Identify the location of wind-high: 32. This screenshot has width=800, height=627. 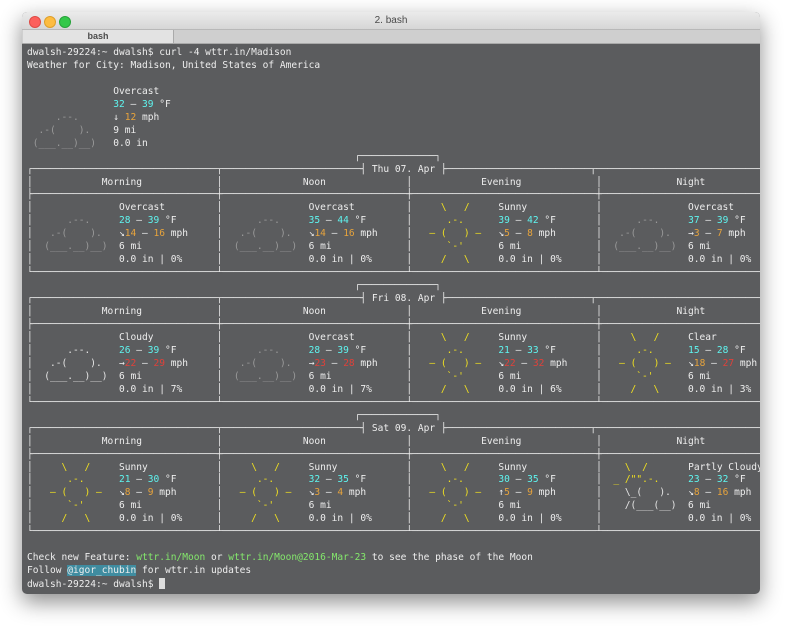
(538, 363).